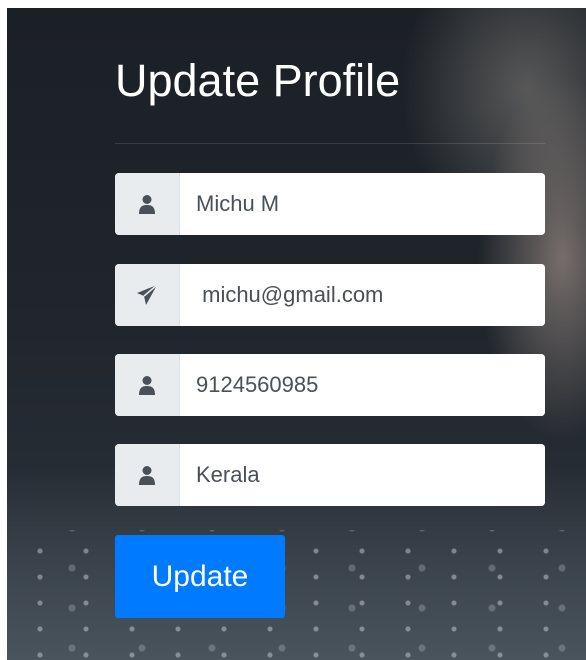 This screenshot has width=586, height=660. I want to click on email-field-group, so click(330, 295).